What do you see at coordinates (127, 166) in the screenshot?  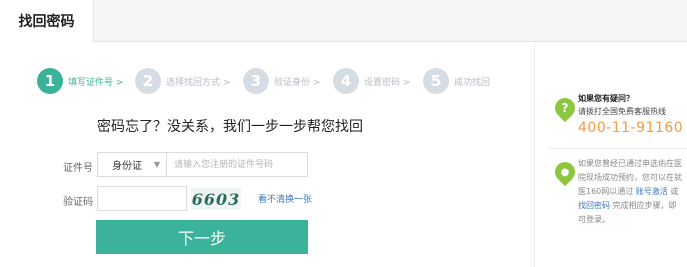 I see `id-type-value: 身份证` at bounding box center [127, 166].